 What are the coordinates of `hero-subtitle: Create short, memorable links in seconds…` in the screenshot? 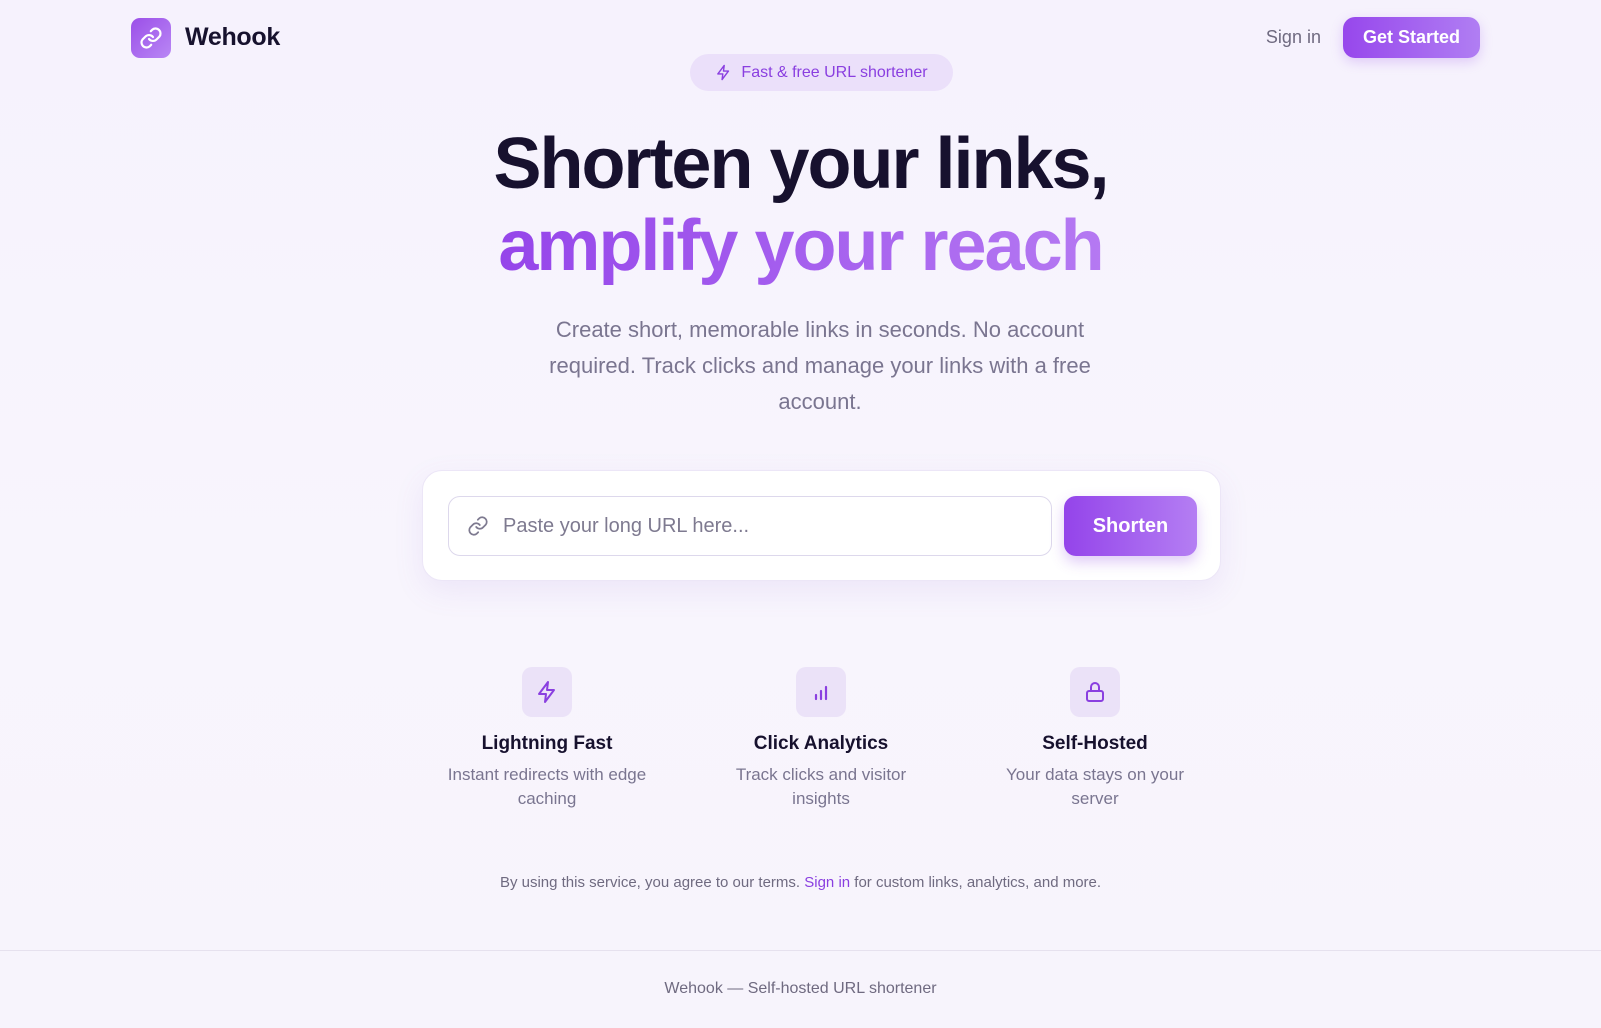 It's located at (820, 365).